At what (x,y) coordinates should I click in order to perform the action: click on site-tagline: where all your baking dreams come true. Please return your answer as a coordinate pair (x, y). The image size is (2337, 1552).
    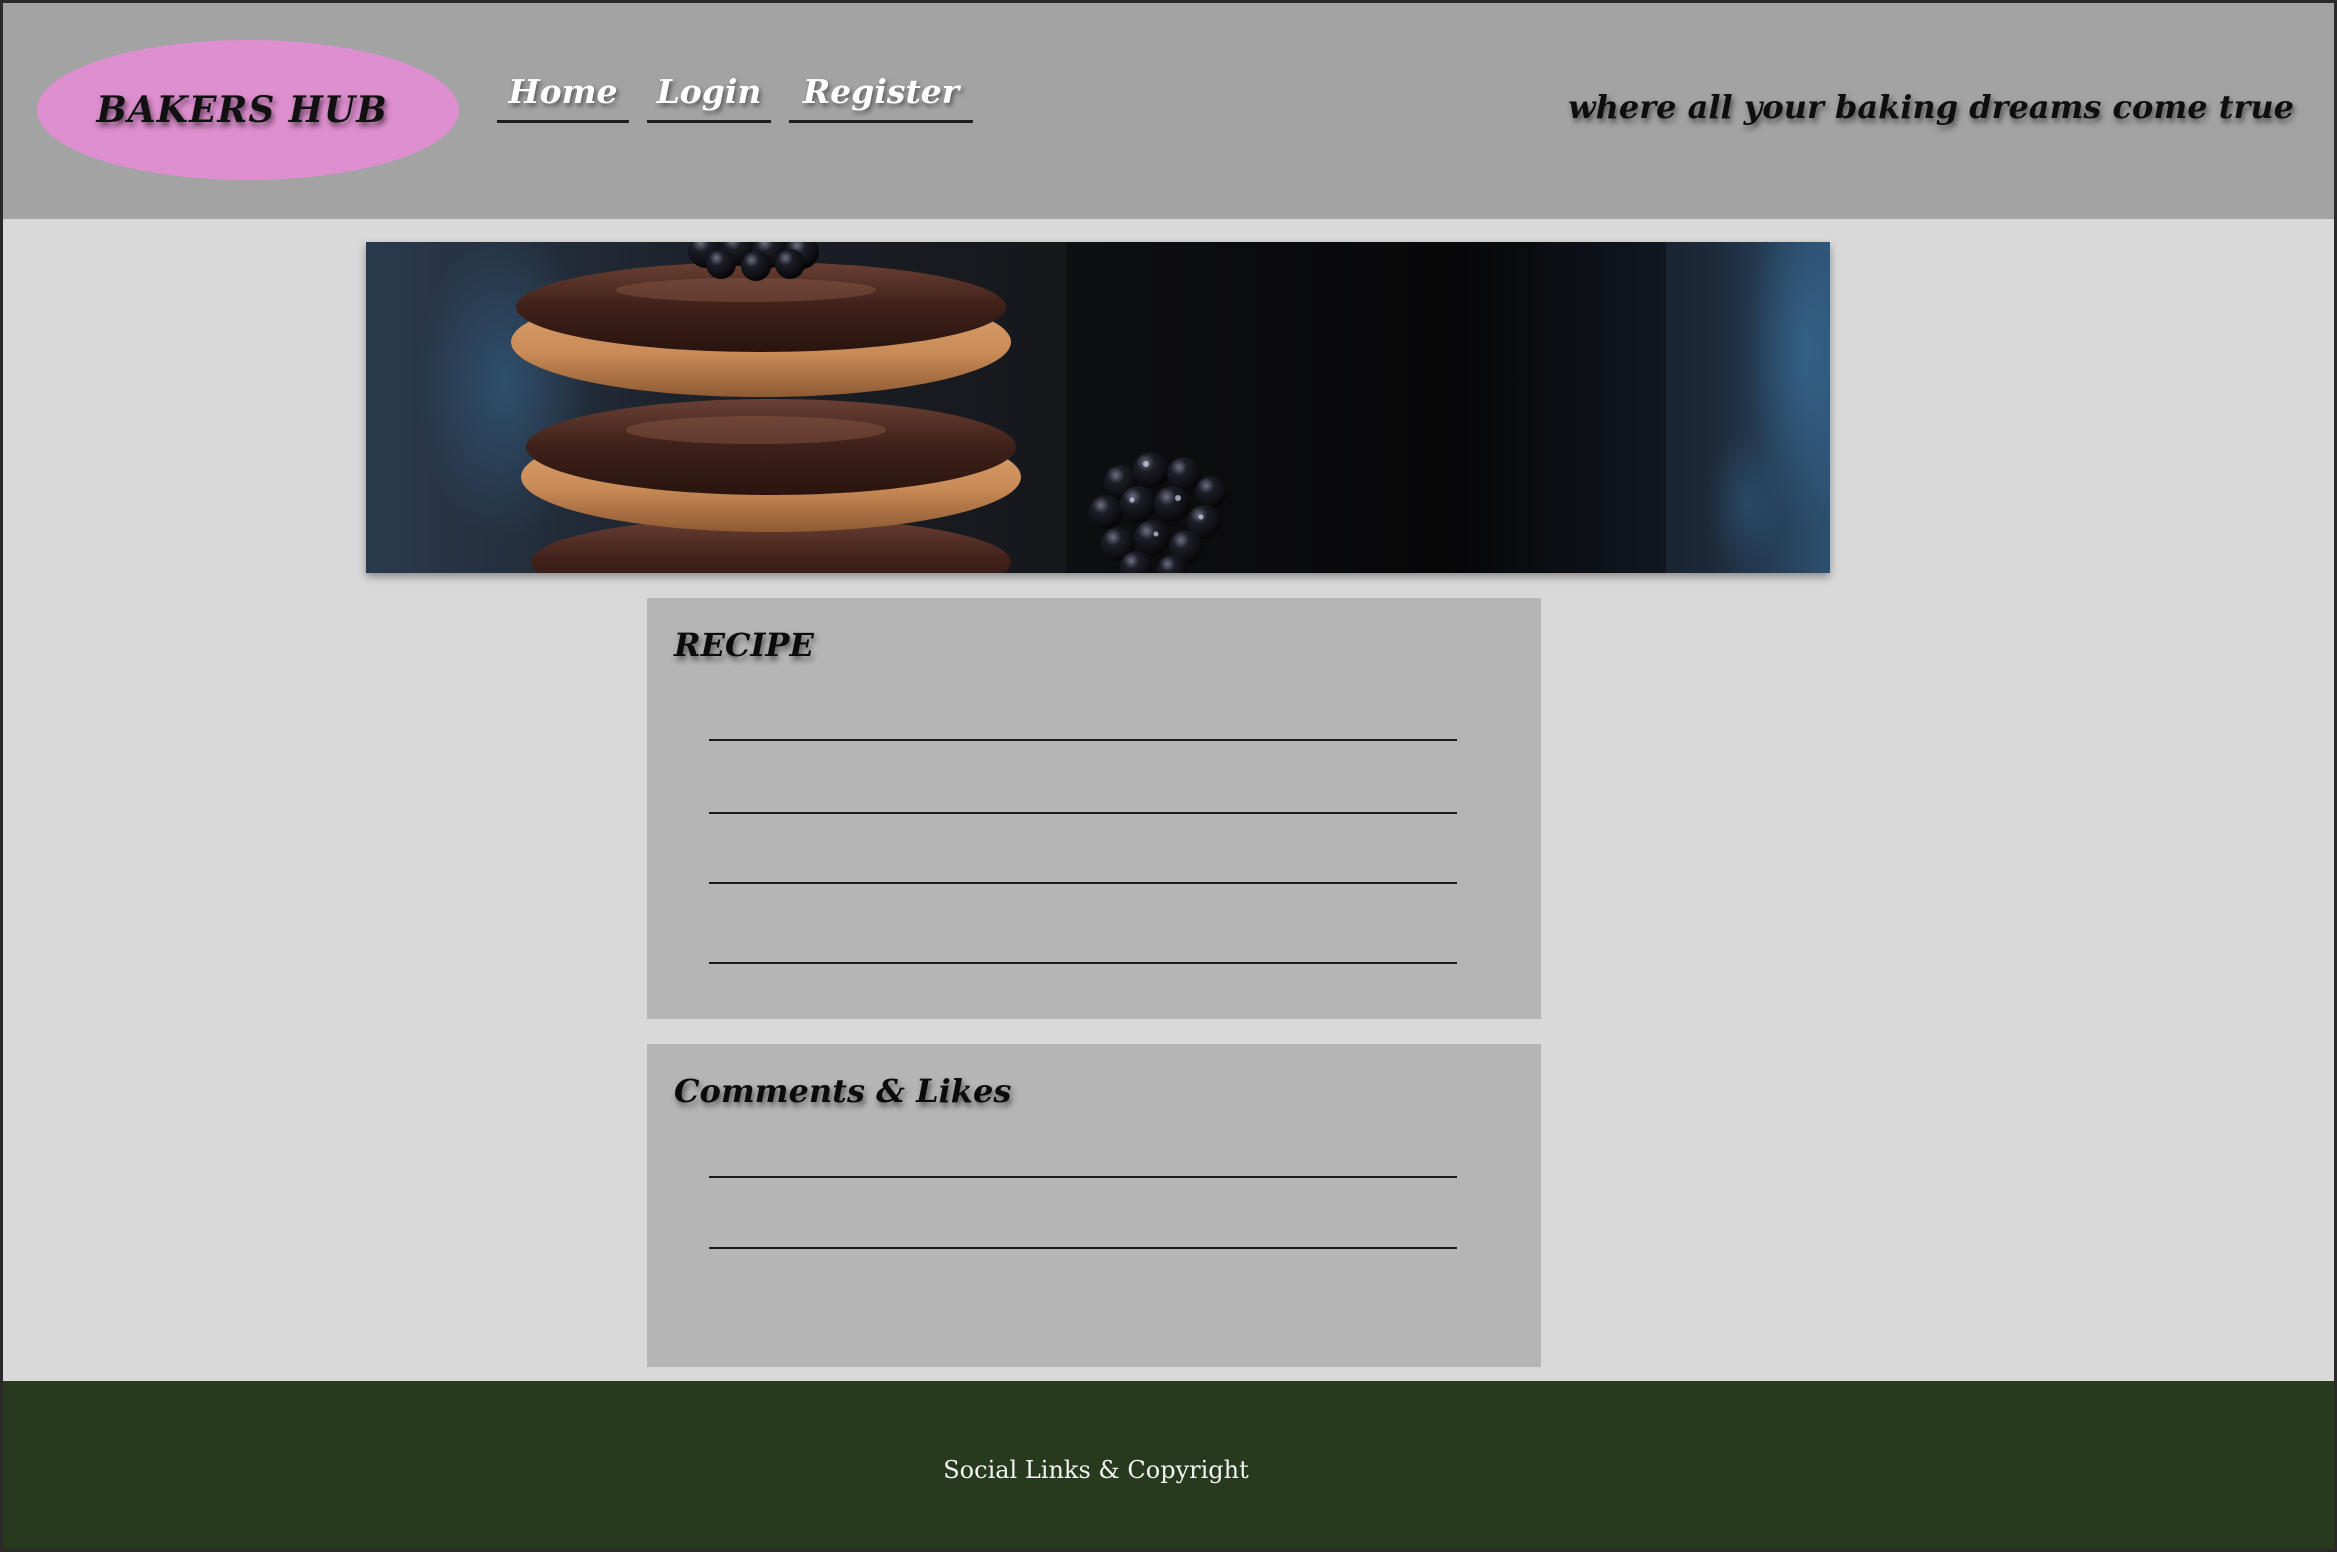
    Looking at the image, I should click on (1931, 107).